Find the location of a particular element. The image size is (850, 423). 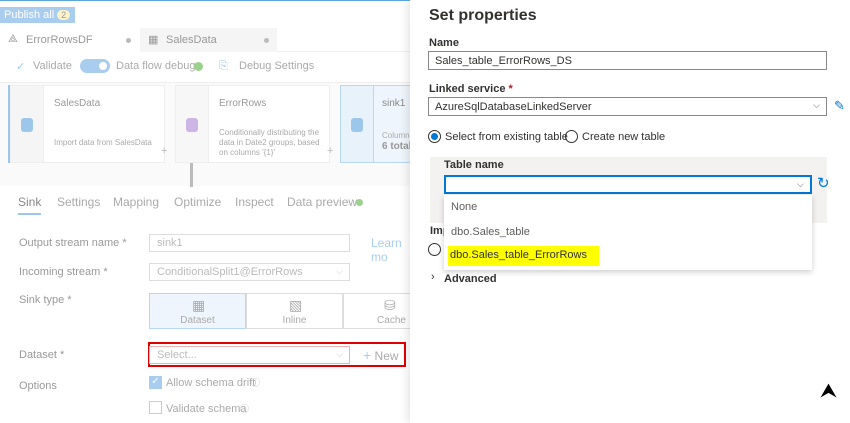

check-icon: ✓ is located at coordinates (21, 67).